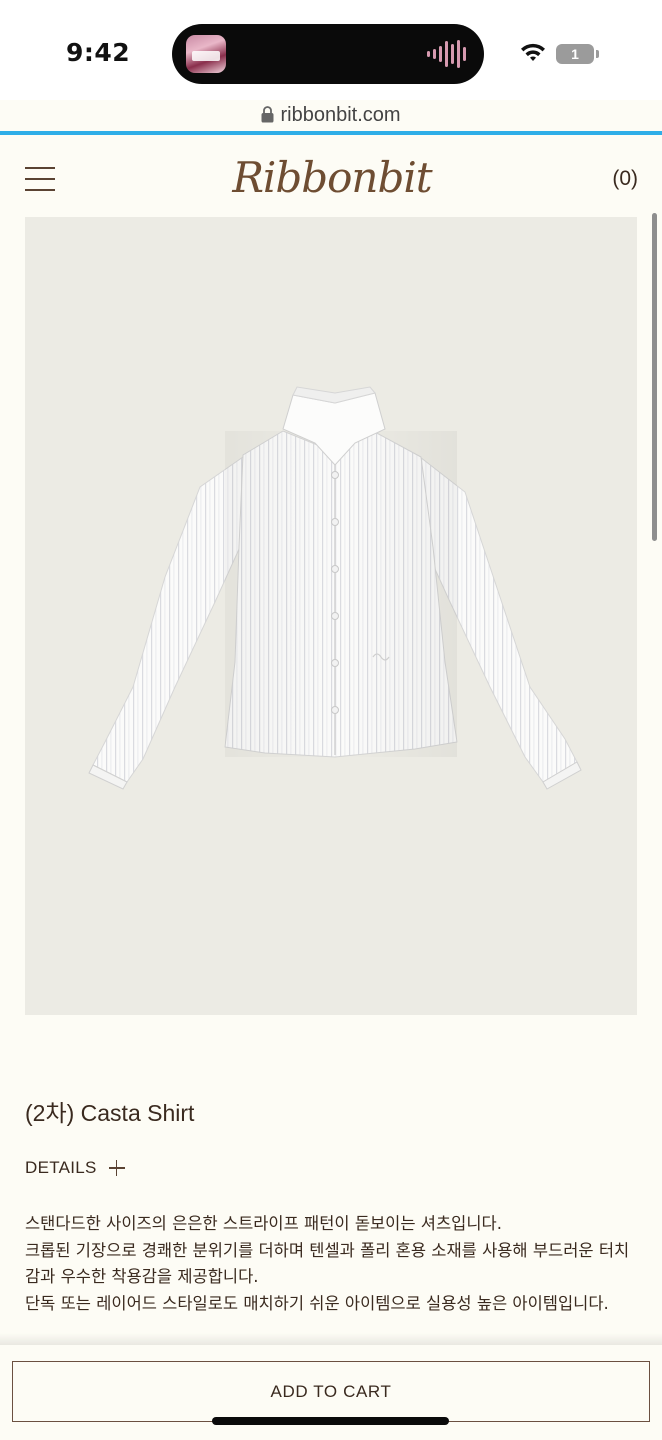 The image size is (662, 1440). I want to click on address-bar: ribbonbit.com, so click(331, 115).